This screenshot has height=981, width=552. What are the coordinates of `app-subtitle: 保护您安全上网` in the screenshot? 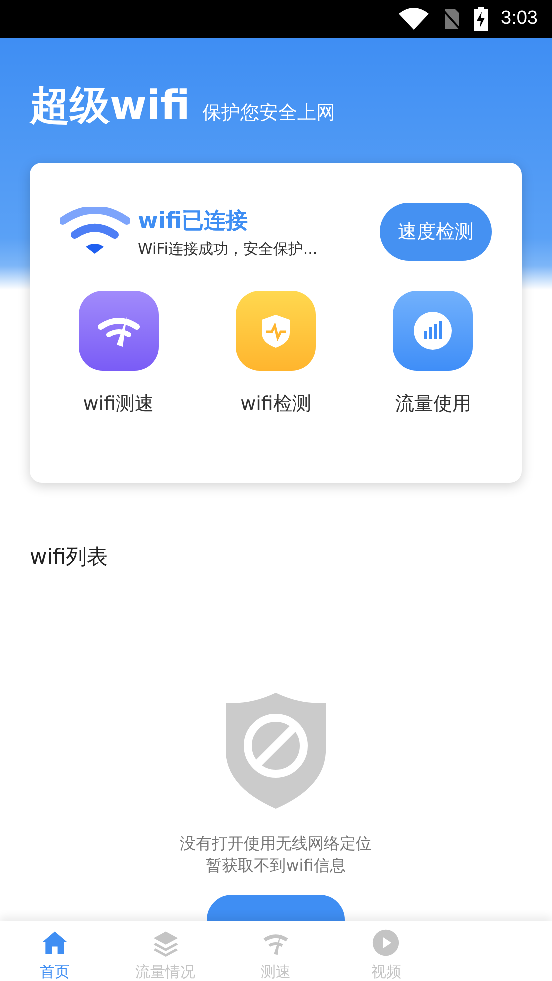 It's located at (269, 113).